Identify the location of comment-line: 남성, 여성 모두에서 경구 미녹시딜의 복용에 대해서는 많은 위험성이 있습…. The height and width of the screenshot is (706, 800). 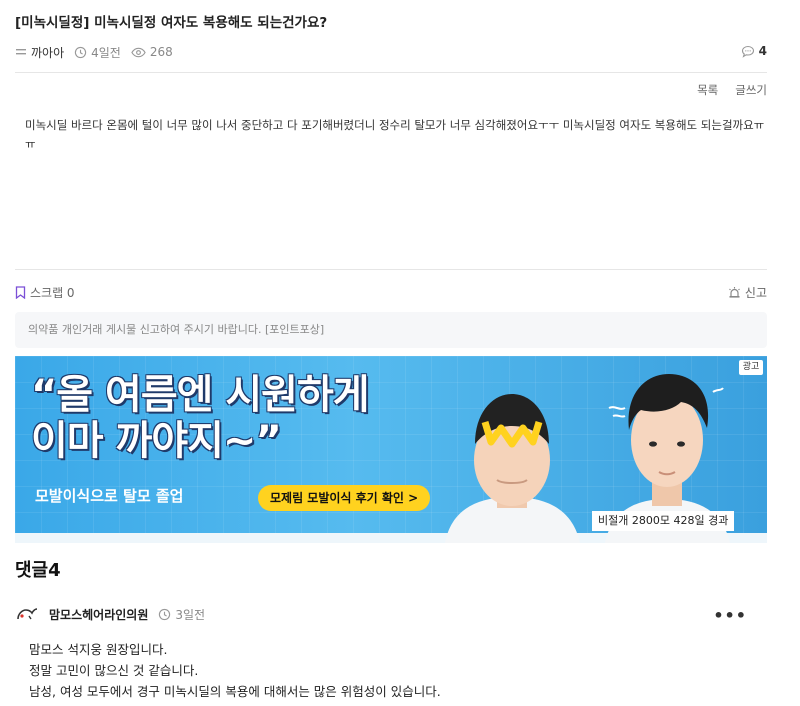
(235, 691).